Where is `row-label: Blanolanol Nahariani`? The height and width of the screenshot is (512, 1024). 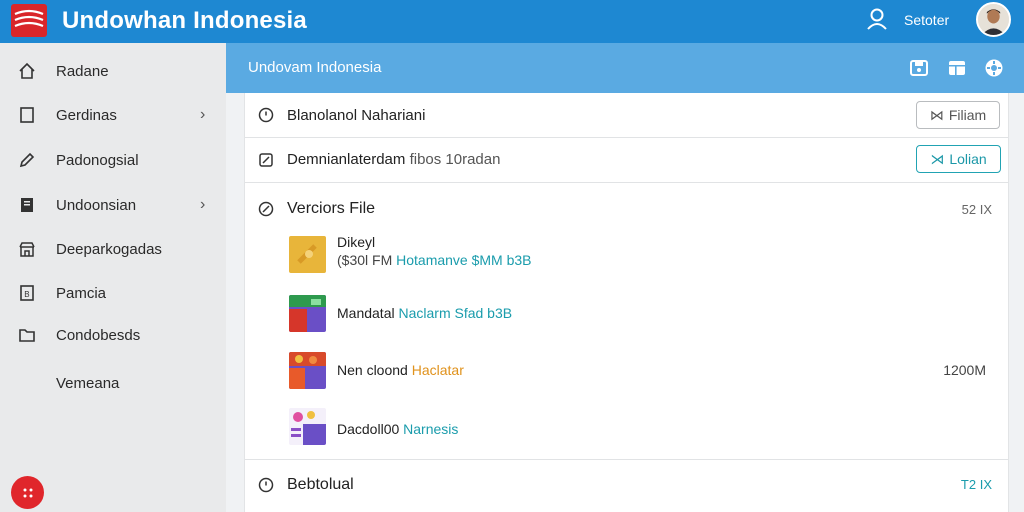
row-label: Blanolanol Nahariani is located at coordinates (356, 115).